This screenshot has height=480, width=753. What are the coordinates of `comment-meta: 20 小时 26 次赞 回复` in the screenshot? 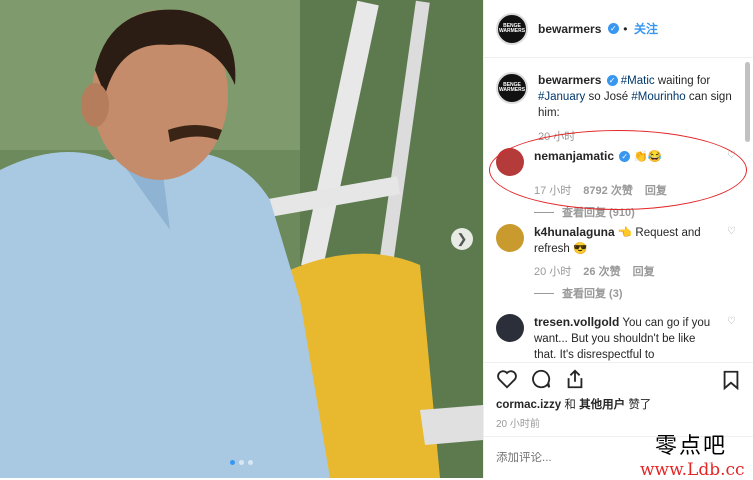 It's located at (635, 271).